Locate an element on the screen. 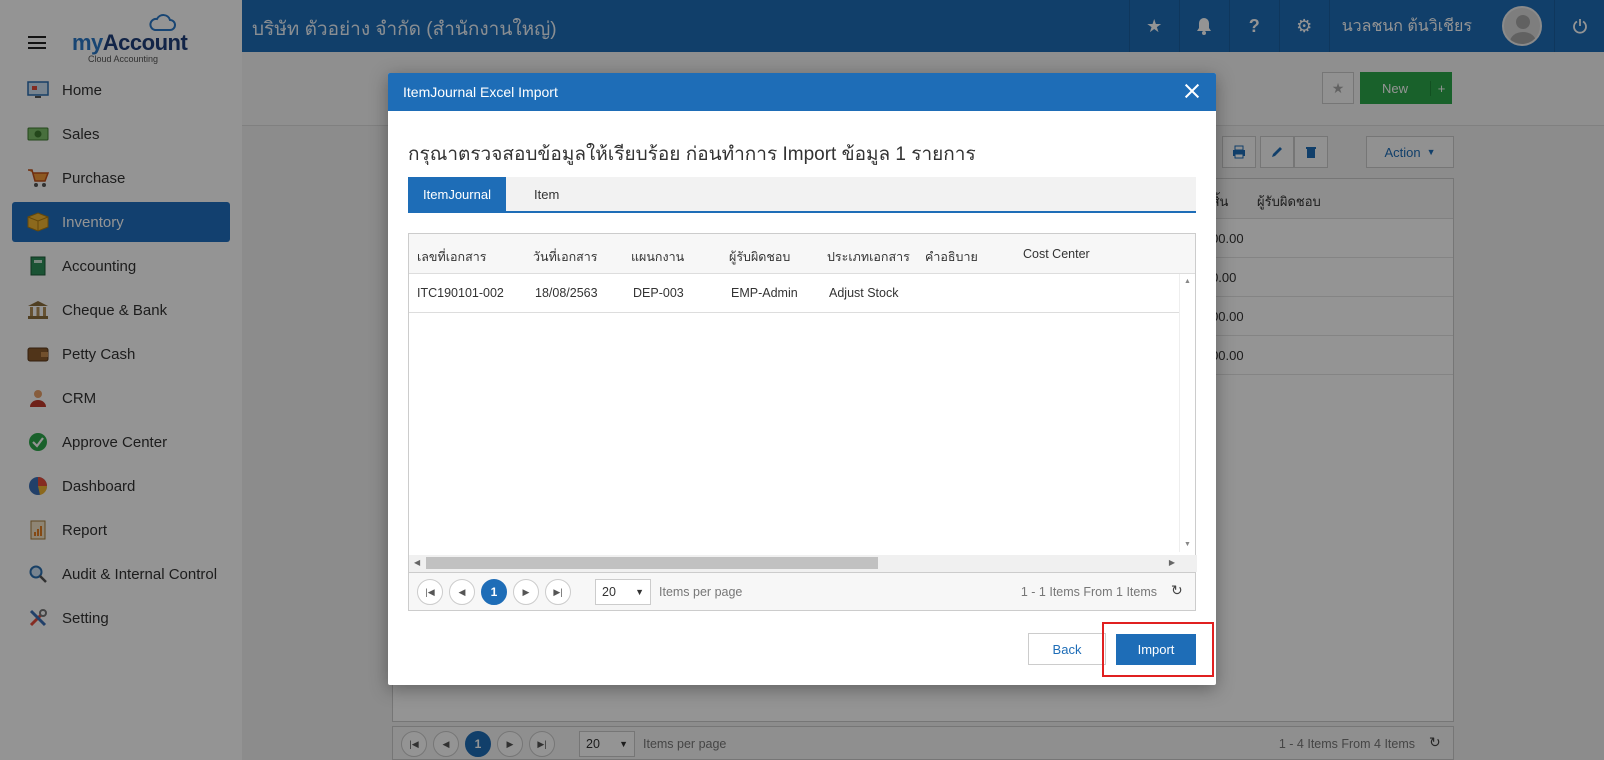 Image resolution: width=1604 pixels, height=760 pixels. column-header: คำอธิบาย is located at coordinates (951, 257).